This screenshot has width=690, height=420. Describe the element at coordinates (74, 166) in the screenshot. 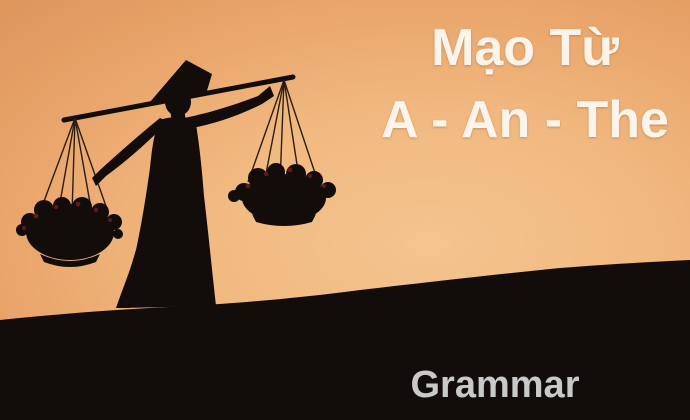

I see `left-basket-strings` at that location.